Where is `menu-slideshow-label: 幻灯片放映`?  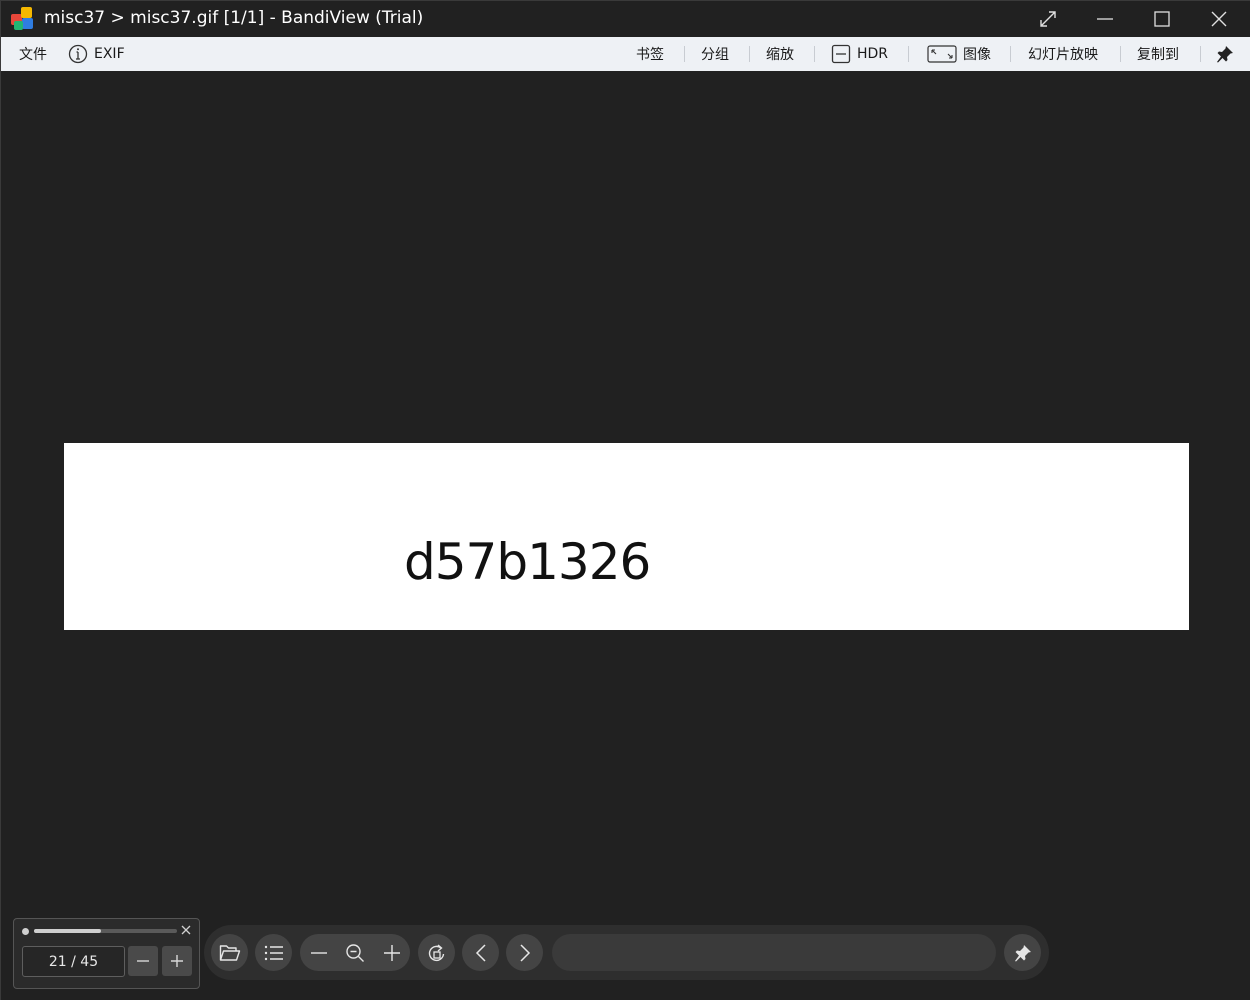
menu-slideshow-label: 幻灯片放映 is located at coordinates (1063, 55).